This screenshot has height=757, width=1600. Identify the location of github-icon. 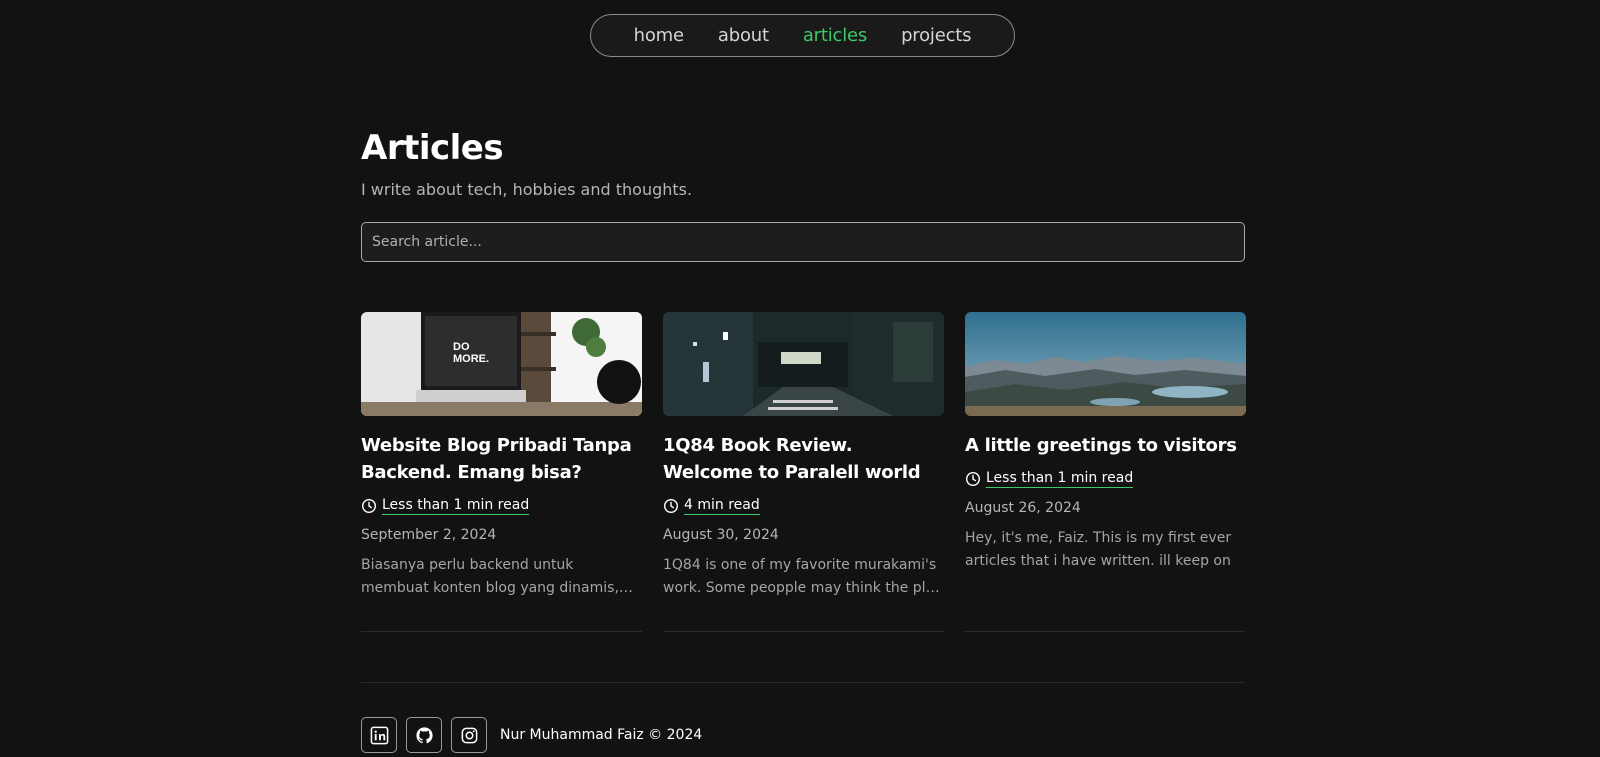
(424, 734).